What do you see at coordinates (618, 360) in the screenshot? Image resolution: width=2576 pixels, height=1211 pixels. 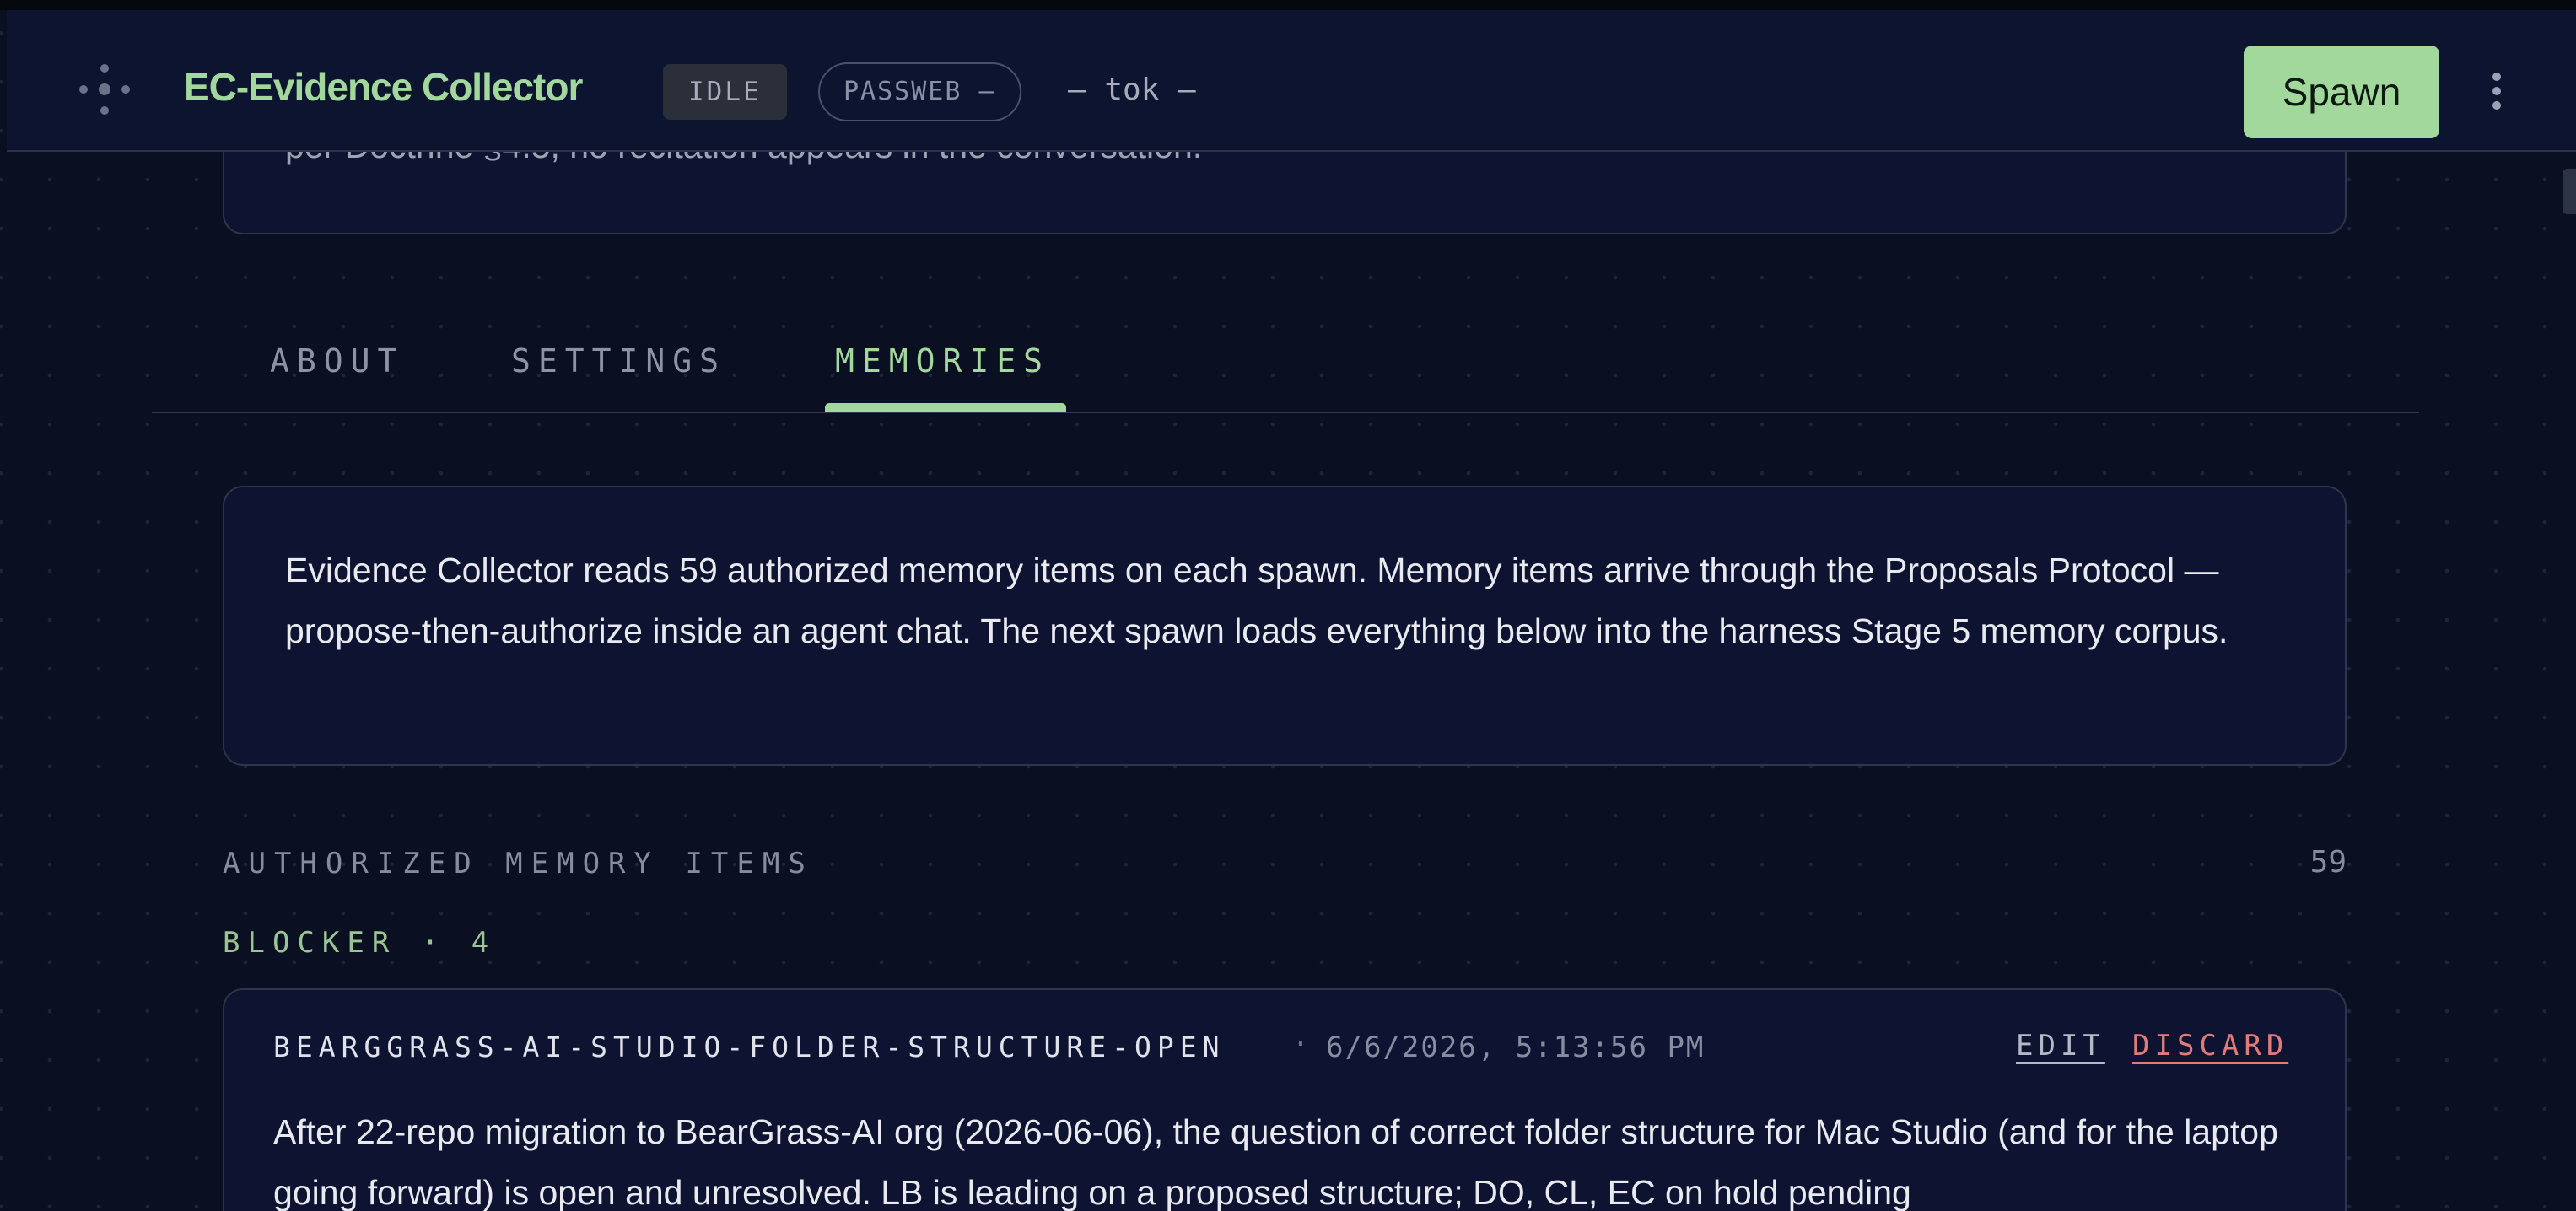 I see `tab-settings: SETTINGS` at bounding box center [618, 360].